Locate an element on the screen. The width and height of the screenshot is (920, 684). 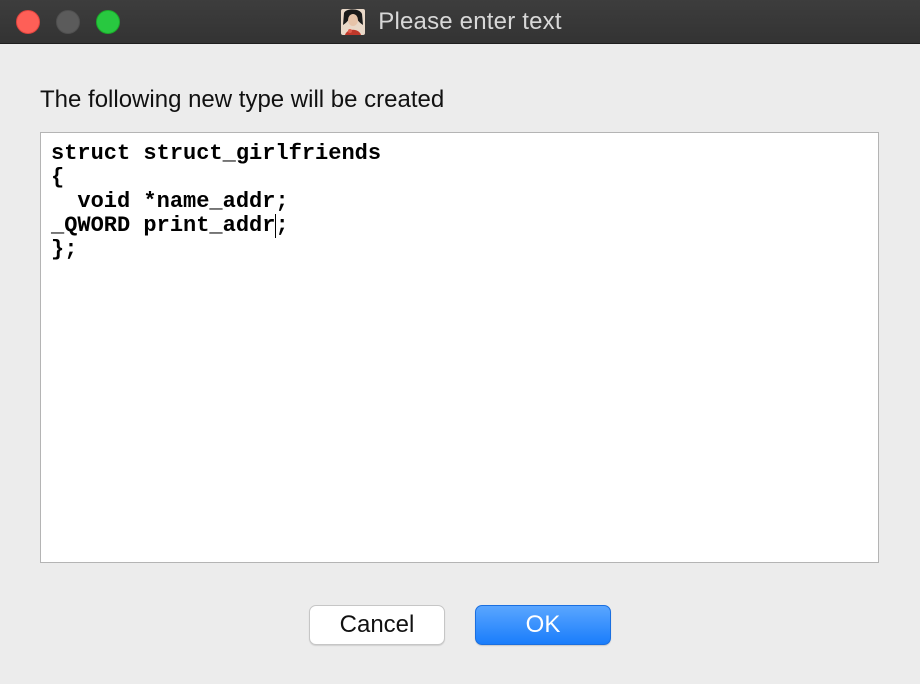
portrait-icon is located at coordinates (353, 22).